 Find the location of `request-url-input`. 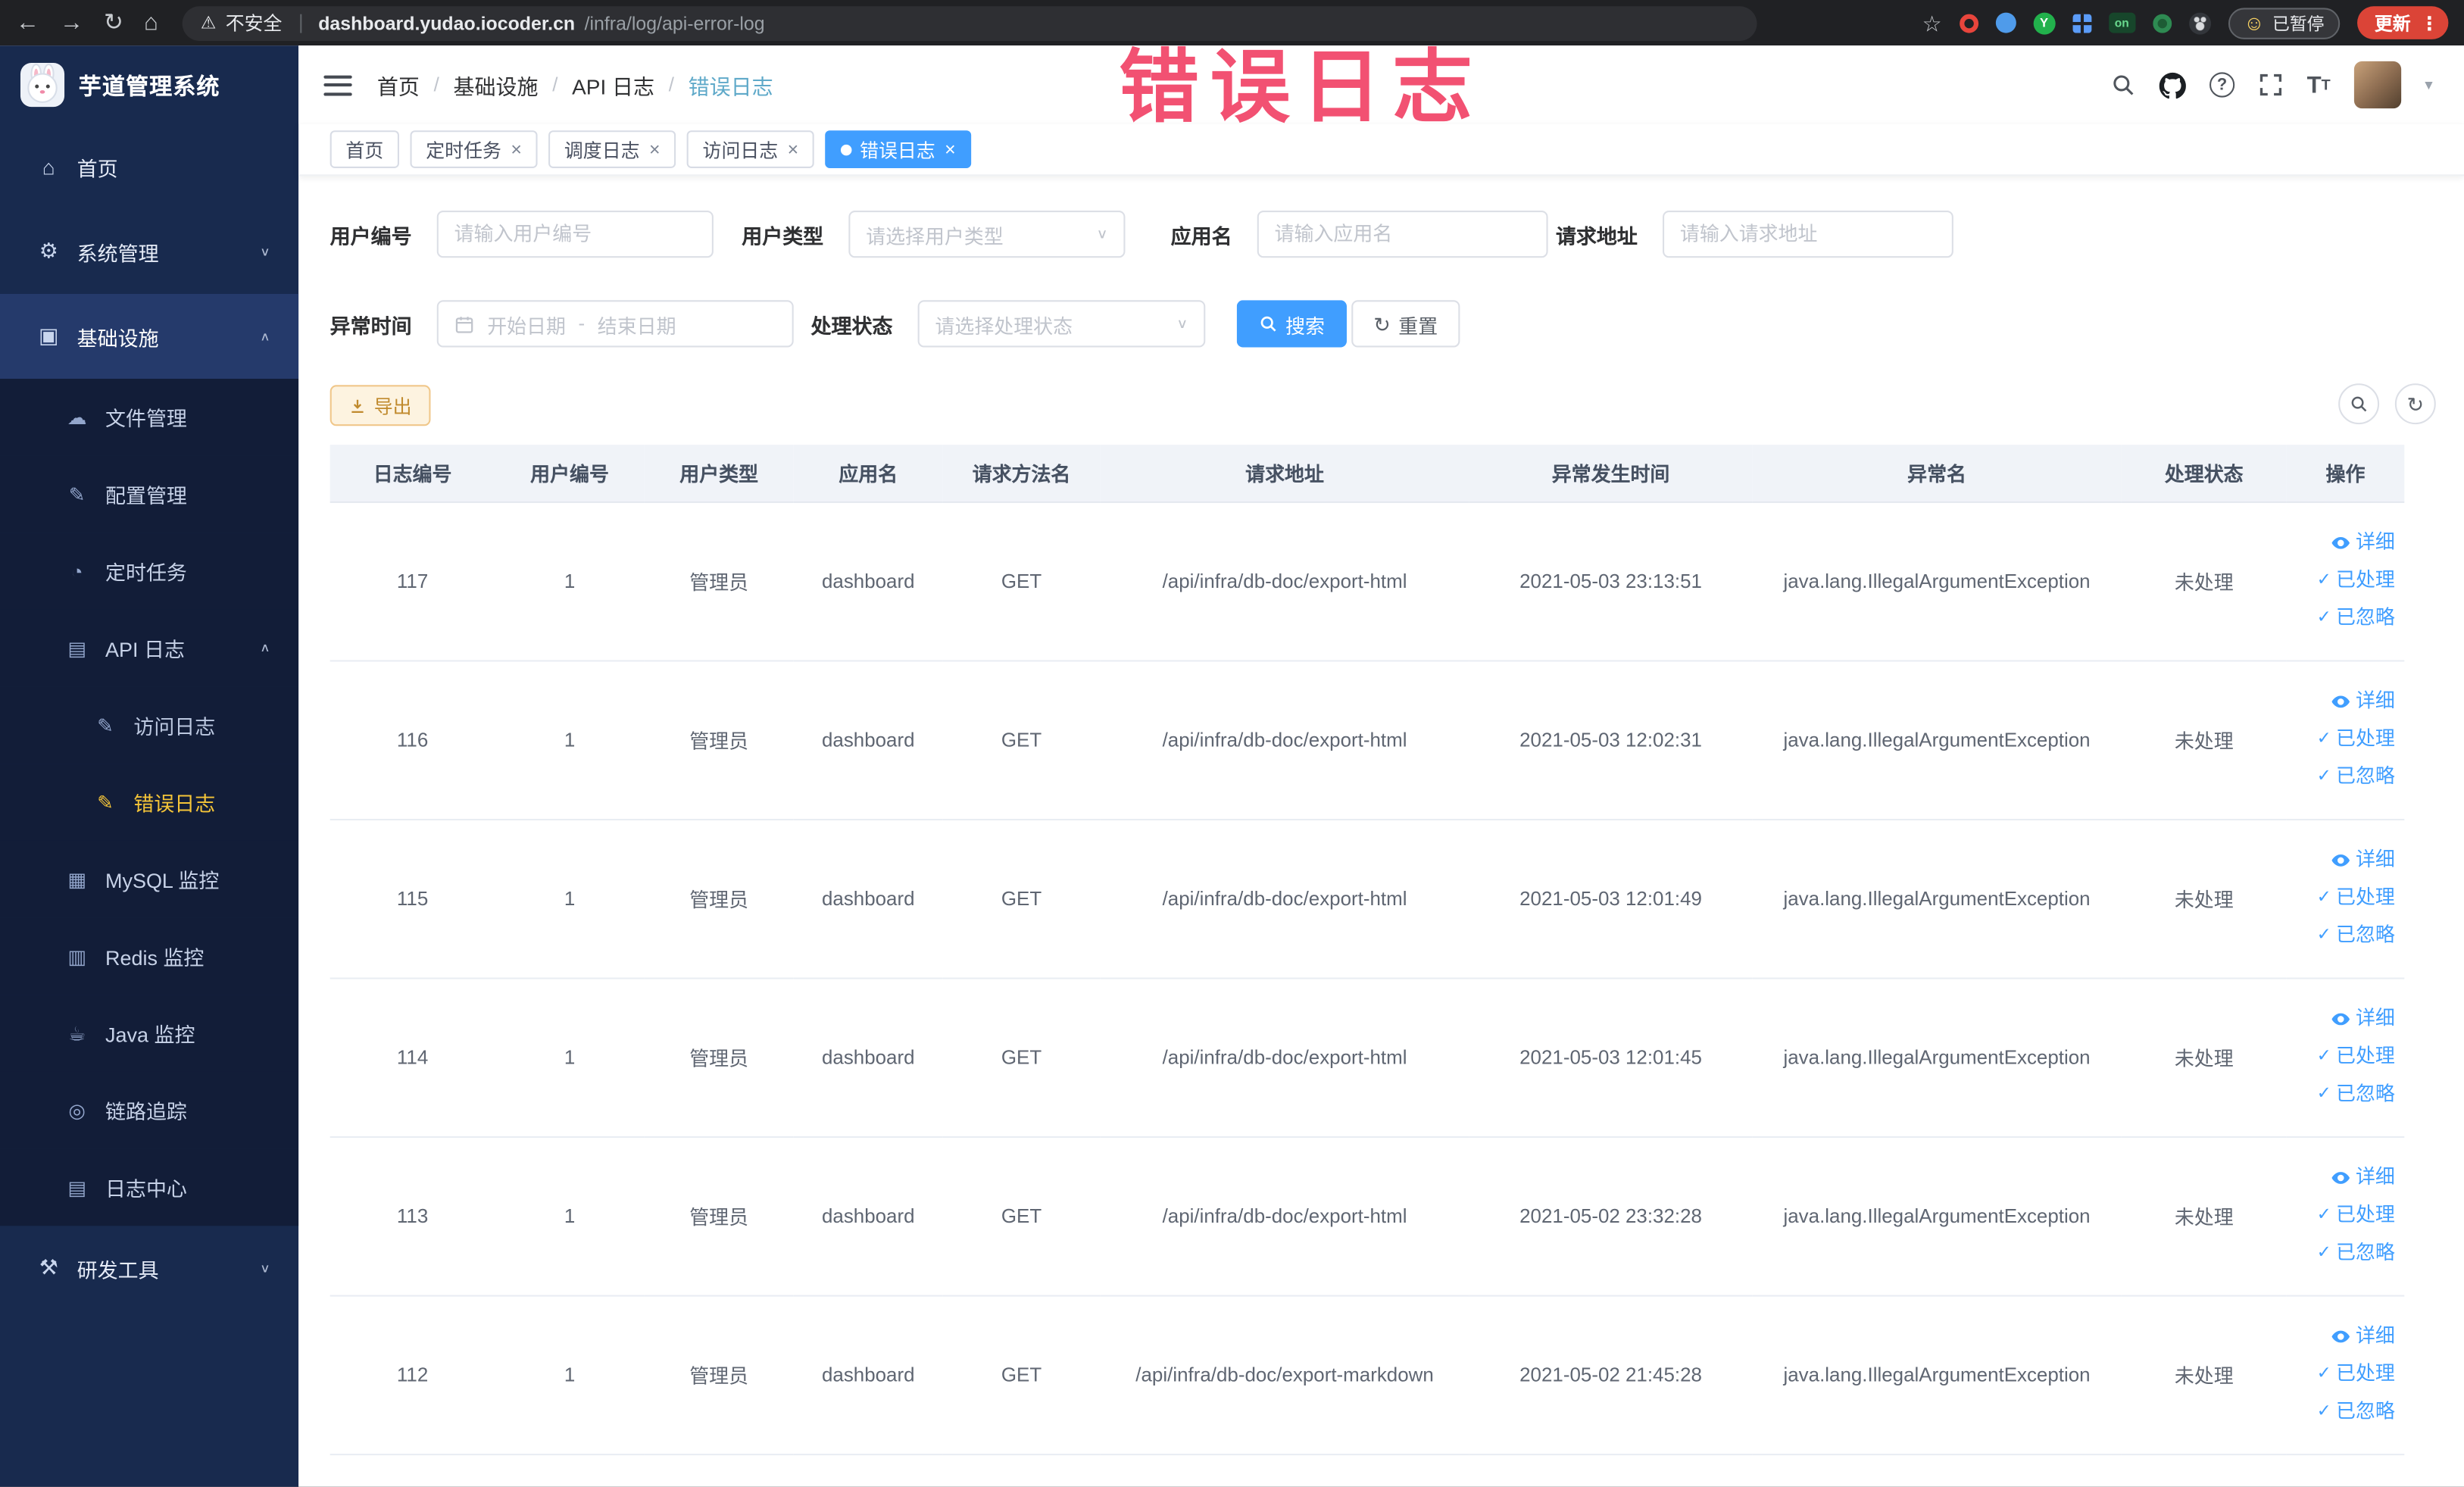

request-url-input is located at coordinates (1808, 234).